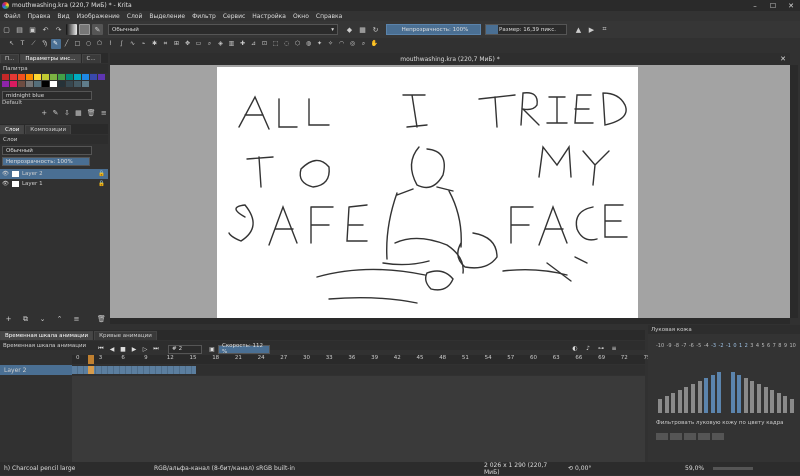 The width and height of the screenshot is (800, 476). I want to click on new-document-icon: ▢, so click(6, 29).